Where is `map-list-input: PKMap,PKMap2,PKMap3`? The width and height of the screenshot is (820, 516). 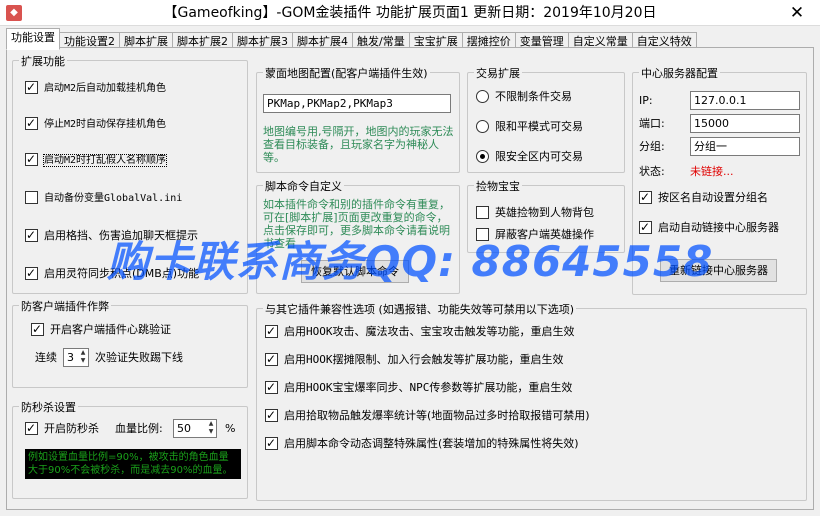 map-list-input: PKMap,PKMap2,PKMap3 is located at coordinates (357, 103).